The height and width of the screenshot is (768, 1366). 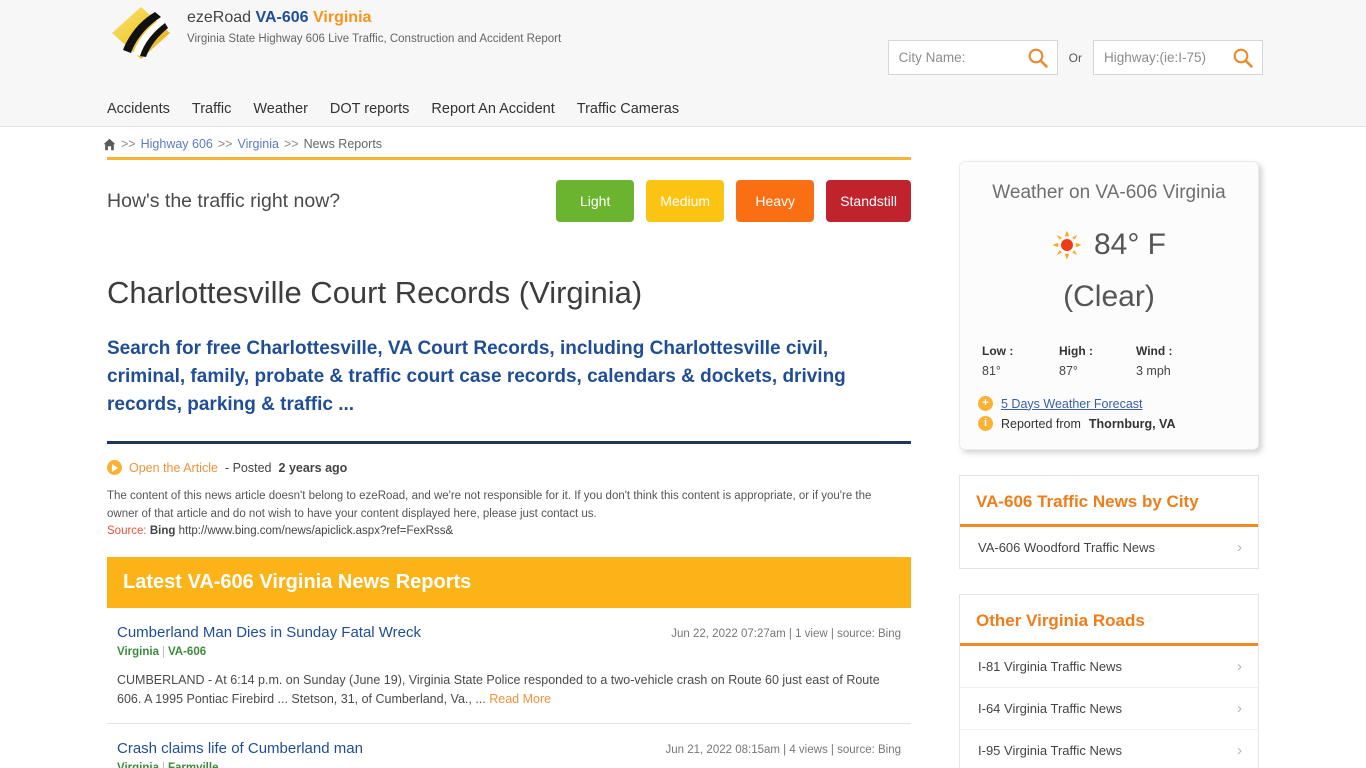 What do you see at coordinates (1050, 666) in the screenshot?
I see `sidebar-item-label: I-81 Virginia Traffic News` at bounding box center [1050, 666].